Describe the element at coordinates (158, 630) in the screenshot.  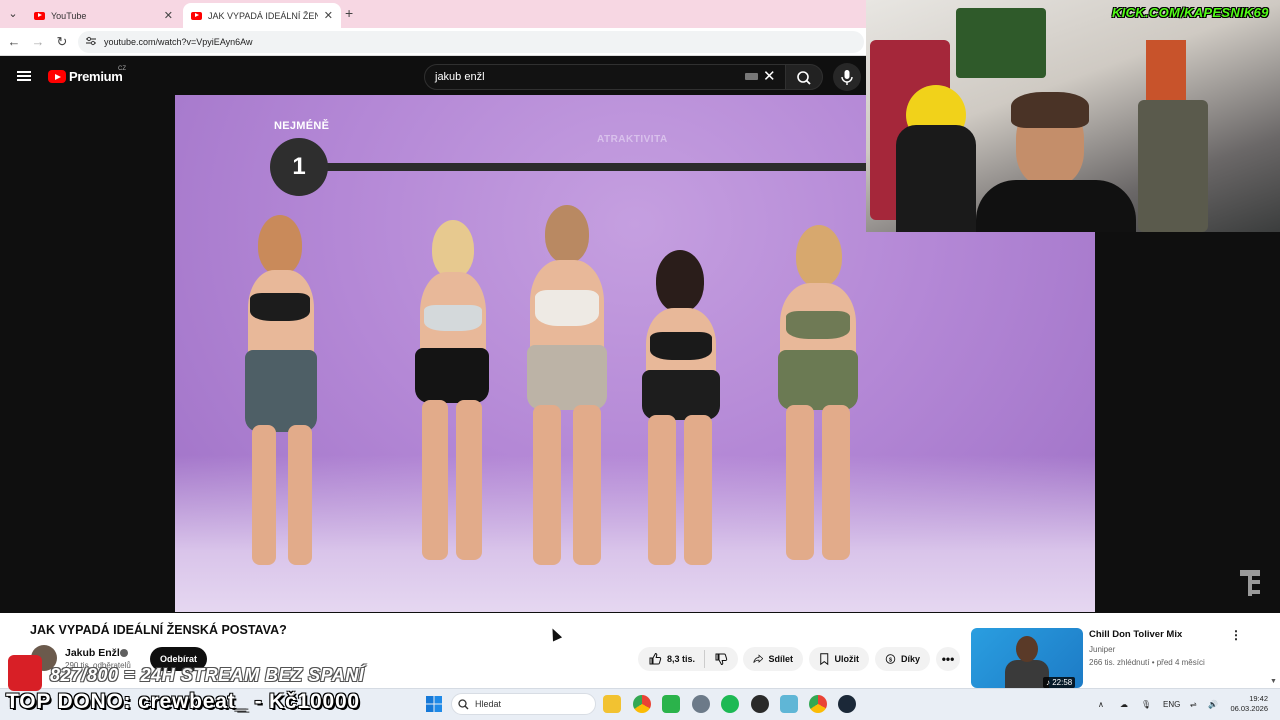
I see `video-title: JAK VYPADÁ IDEÁLNÍ ŽENSKÁ POSTAVA?` at that location.